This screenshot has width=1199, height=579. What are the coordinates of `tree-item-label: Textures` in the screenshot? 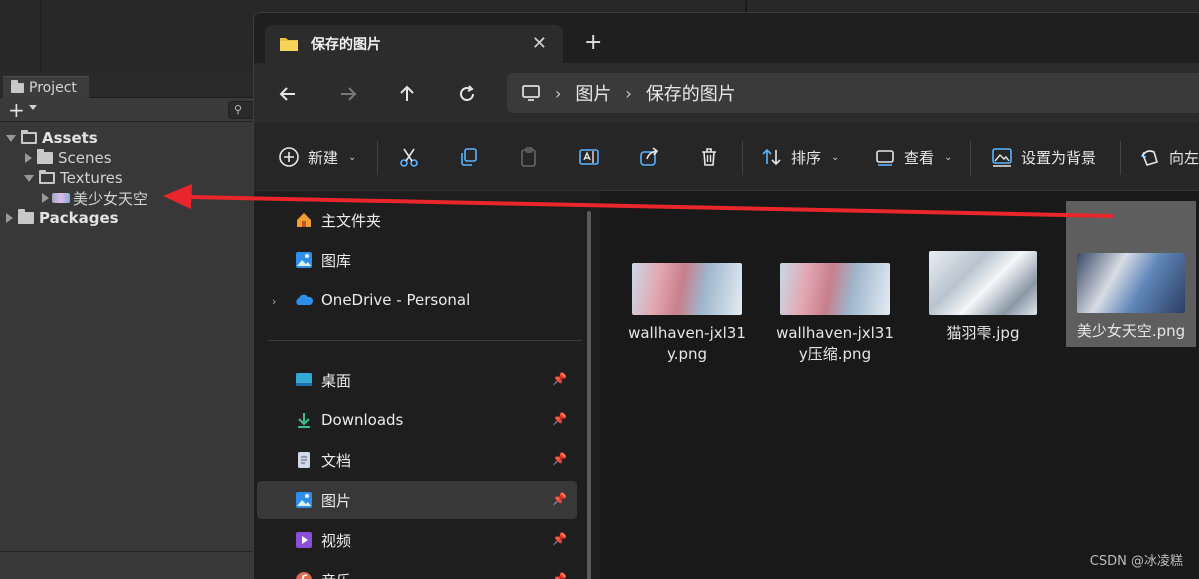 It's located at (91, 178).